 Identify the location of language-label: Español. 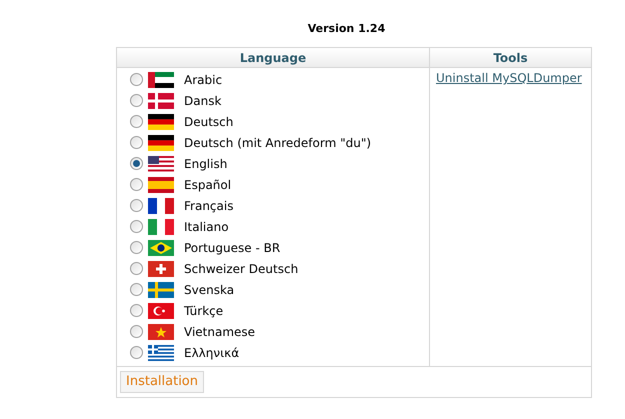
(208, 185).